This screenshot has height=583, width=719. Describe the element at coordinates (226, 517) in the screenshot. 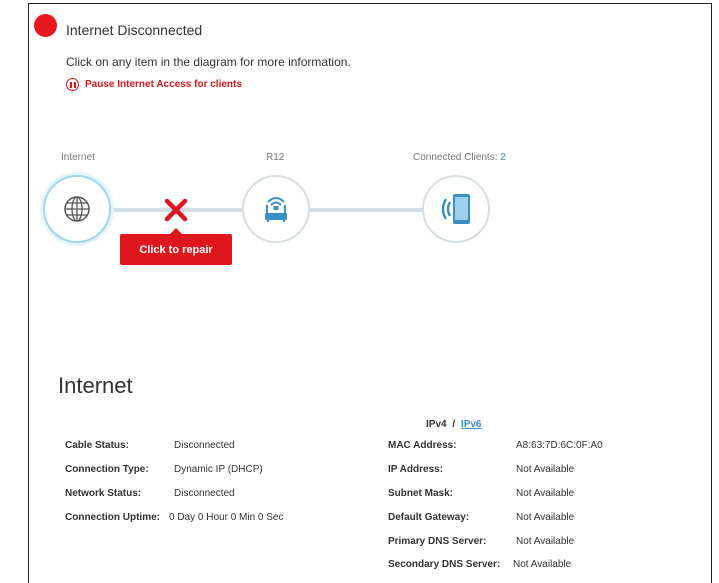

I see `connection-uptime-value: 0 Day 0 Hour 0 Min 0 Sec` at that location.